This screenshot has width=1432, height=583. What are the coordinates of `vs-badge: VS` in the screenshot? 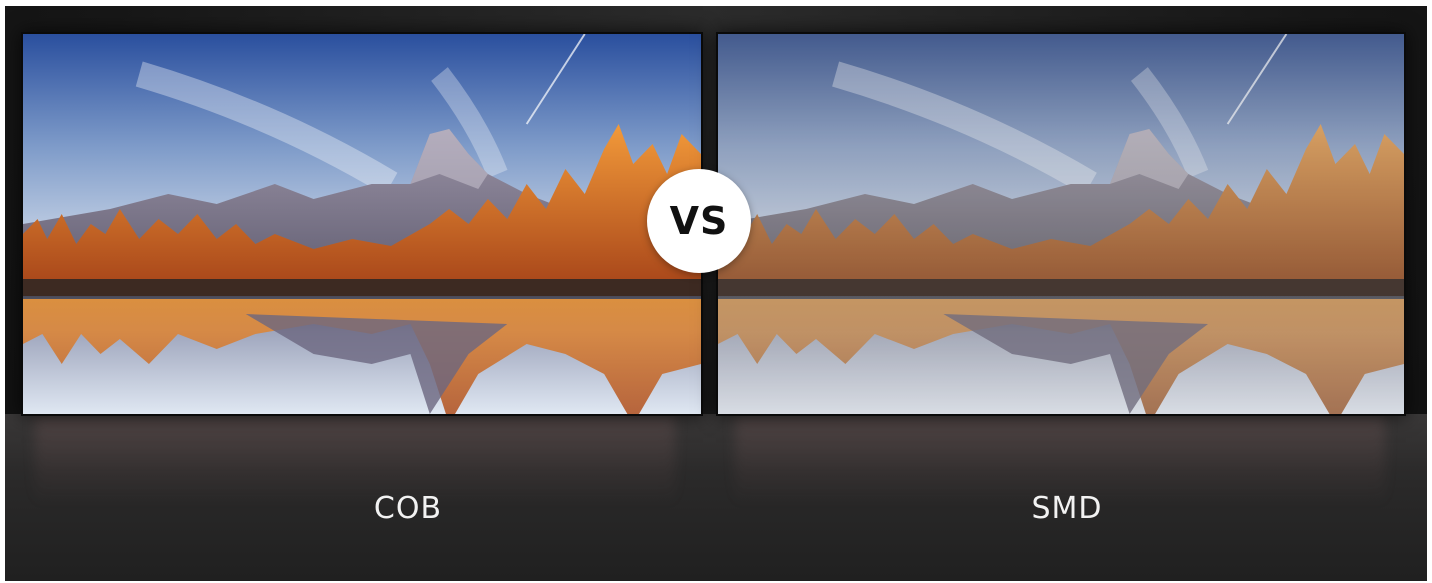 It's located at (699, 221).